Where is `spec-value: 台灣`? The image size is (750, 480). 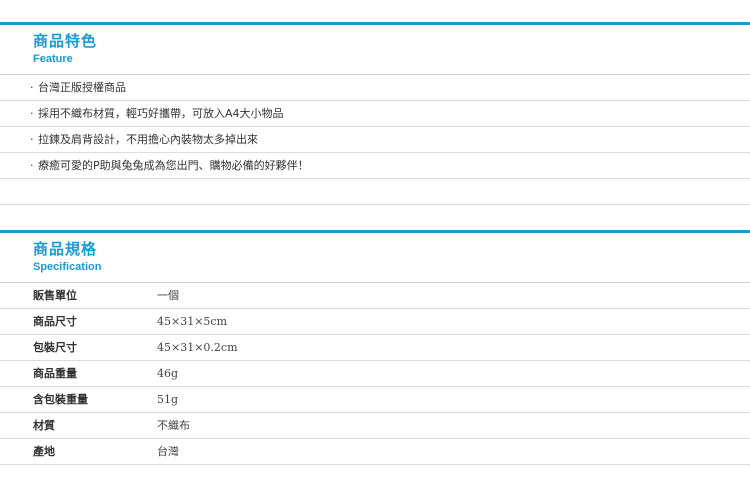
spec-value: 台灣 is located at coordinates (168, 451).